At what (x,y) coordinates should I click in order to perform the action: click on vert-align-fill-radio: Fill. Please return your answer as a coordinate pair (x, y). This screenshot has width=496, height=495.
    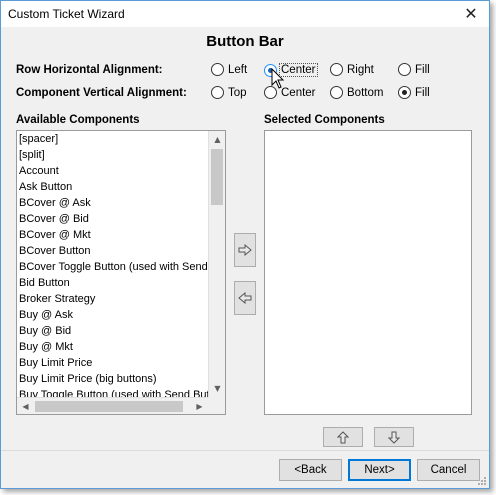
    Looking at the image, I should click on (414, 92).